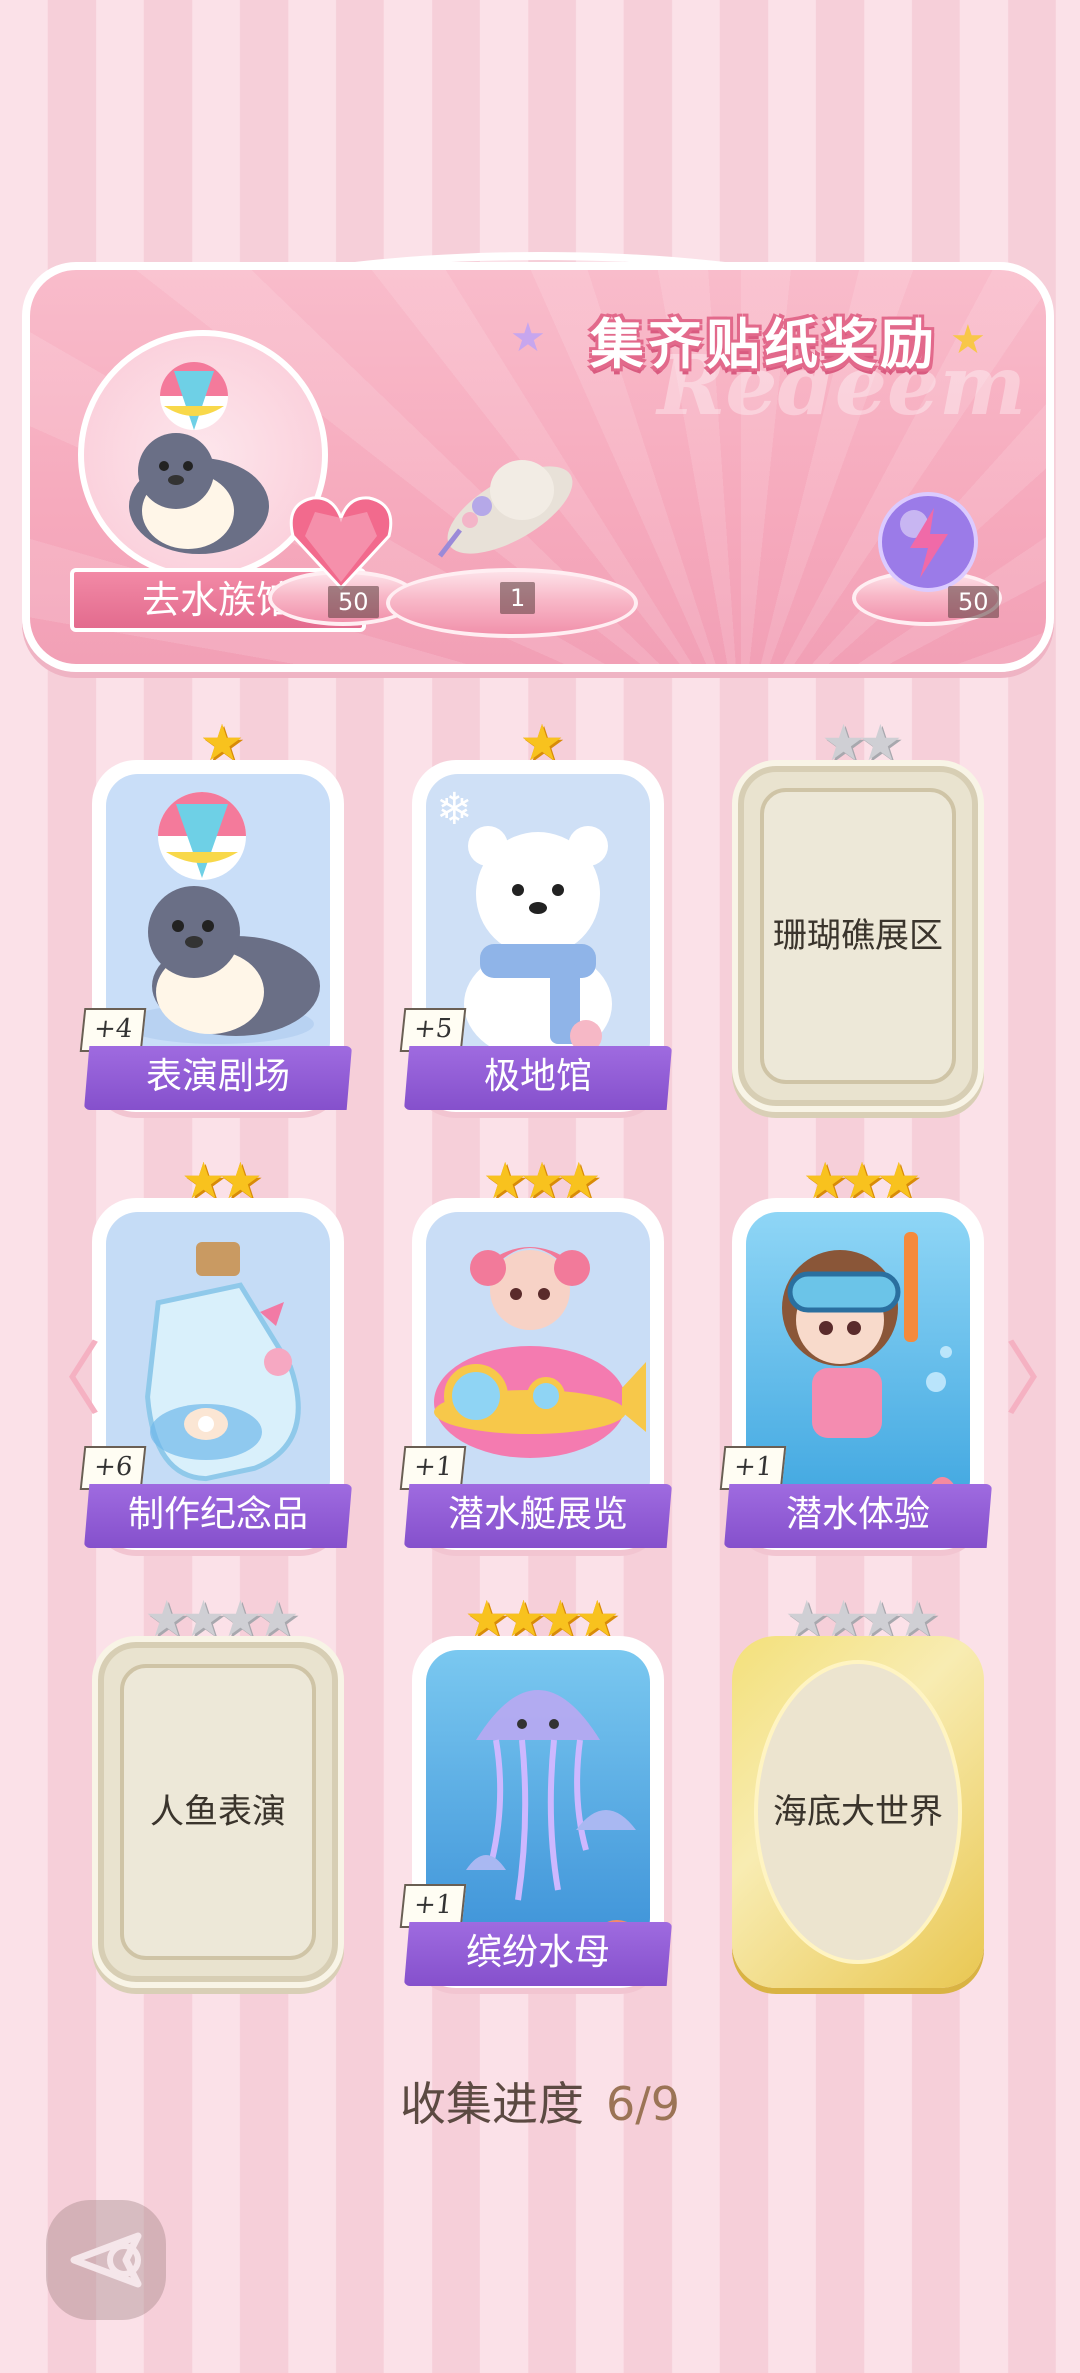 The image size is (1080, 2373). I want to click on card-label: 极地馆, so click(538, 1078).